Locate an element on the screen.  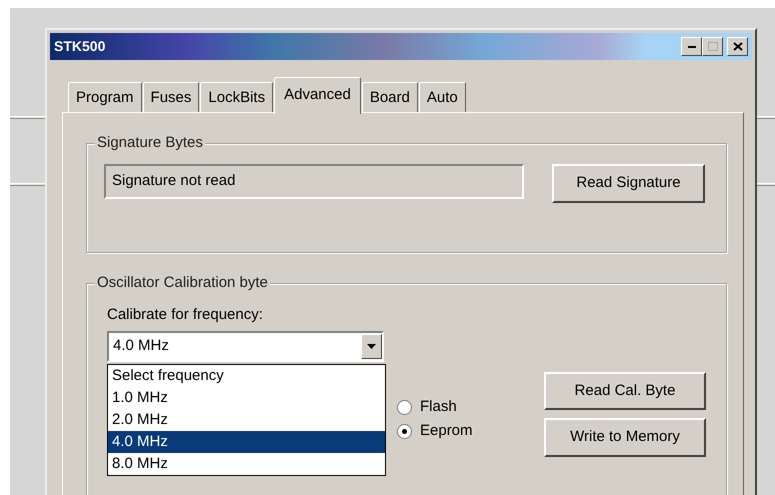
minimize-button is located at coordinates (691, 46).